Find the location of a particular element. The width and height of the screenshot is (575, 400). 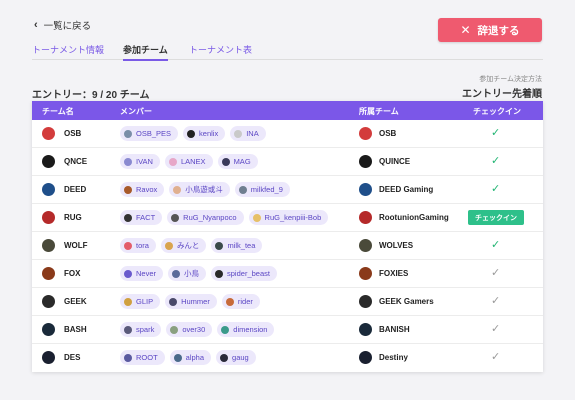

affiliation-cell: BANISH is located at coordinates (384, 329).